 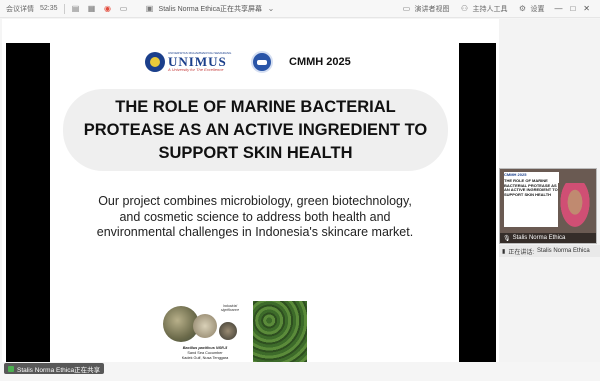 I want to click on window-controls: — □ ✕, so click(x=572, y=8).